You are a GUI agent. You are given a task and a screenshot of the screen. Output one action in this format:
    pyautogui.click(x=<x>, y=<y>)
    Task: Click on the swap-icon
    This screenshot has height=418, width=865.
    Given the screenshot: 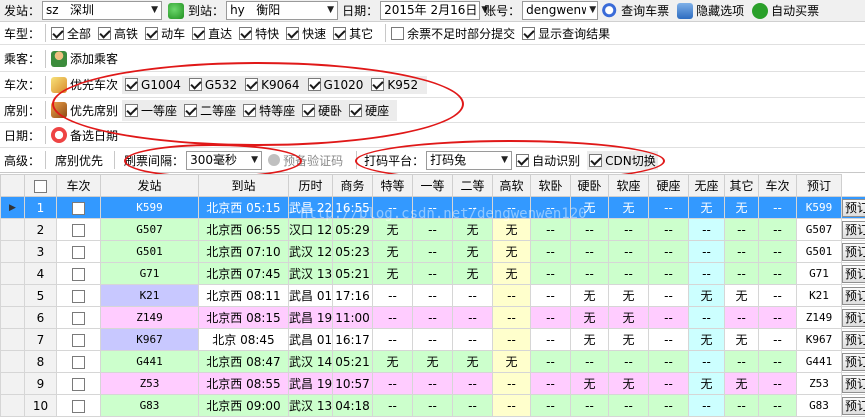 What is the action you would take?
    pyautogui.click(x=176, y=10)
    